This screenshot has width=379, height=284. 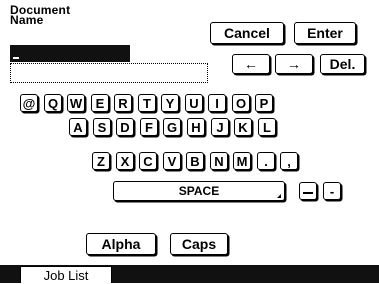 What do you see at coordinates (279, 196) in the screenshot?
I see `corner-mark-icon` at bounding box center [279, 196].